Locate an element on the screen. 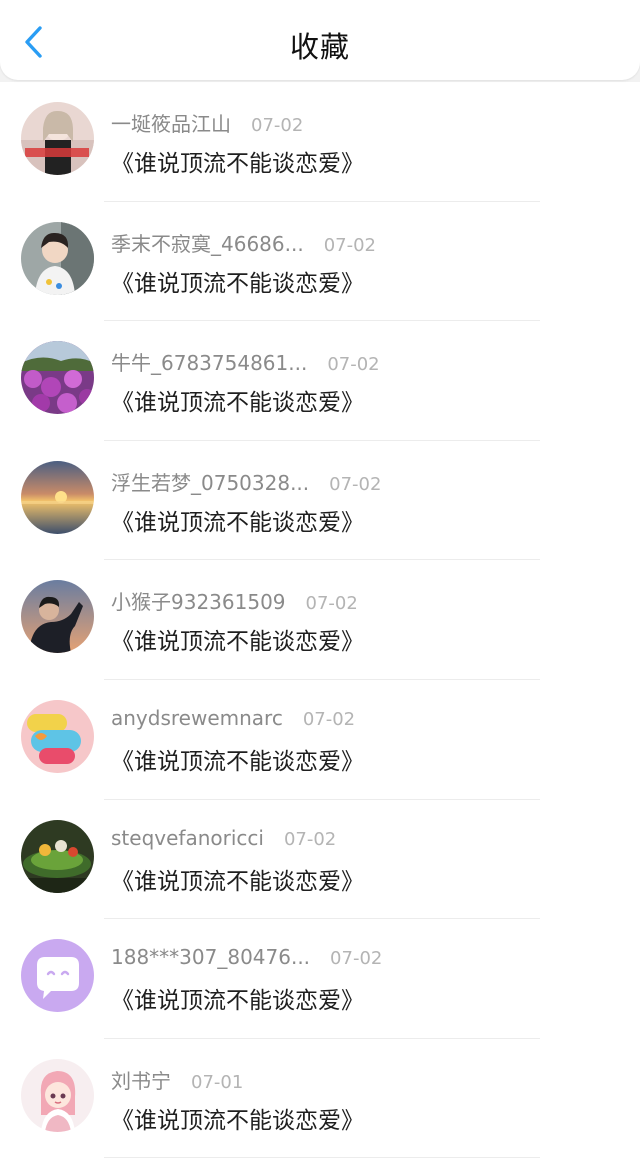 The height and width of the screenshot is (1166, 640). username: 小猴子932361509 is located at coordinates (198, 602).